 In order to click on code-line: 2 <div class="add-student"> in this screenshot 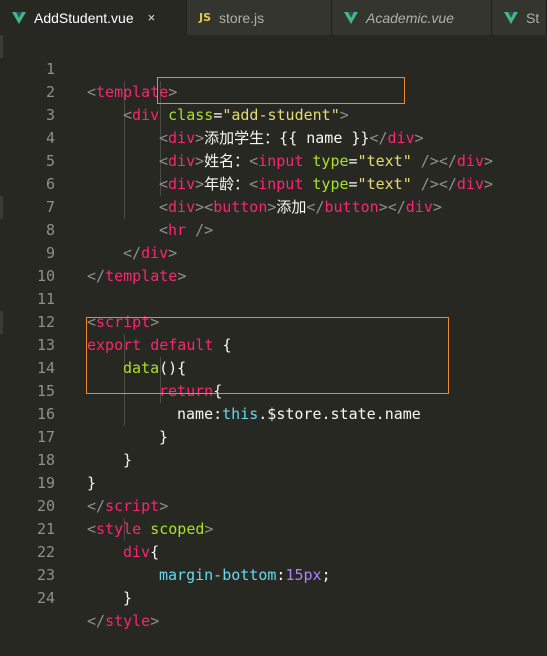, I will do `click(273, 91)`.